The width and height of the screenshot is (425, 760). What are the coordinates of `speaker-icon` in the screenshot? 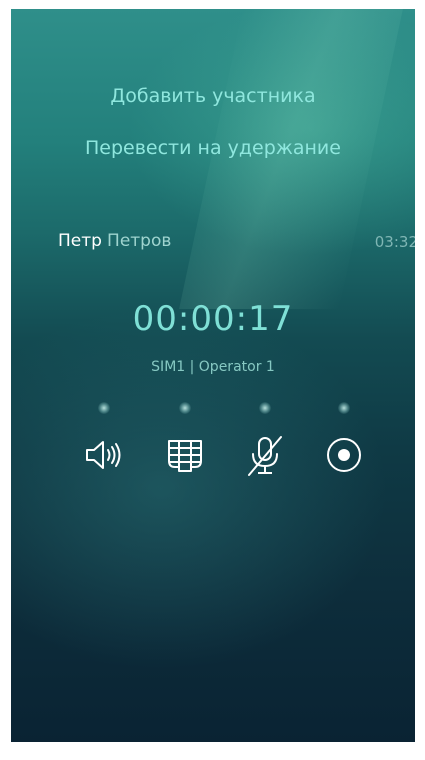 It's located at (103, 455).